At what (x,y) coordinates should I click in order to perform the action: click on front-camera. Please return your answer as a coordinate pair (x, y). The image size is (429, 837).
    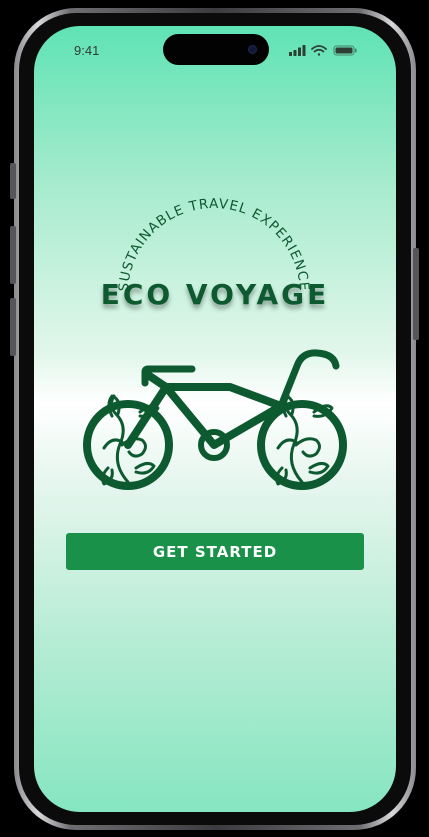
    Looking at the image, I should click on (252, 49).